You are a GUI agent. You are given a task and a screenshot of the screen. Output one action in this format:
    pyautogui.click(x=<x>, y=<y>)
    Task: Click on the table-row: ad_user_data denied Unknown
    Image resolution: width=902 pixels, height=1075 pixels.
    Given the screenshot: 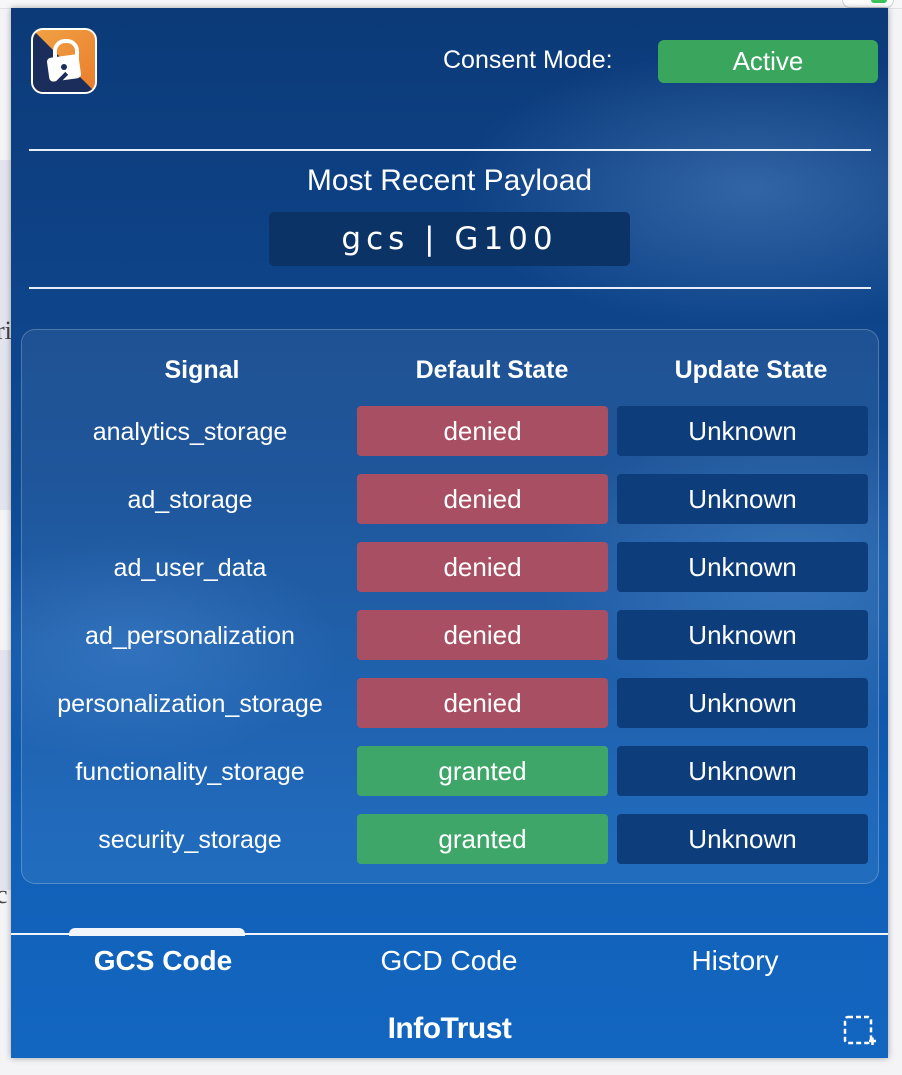 What is the action you would take?
    pyautogui.click(x=450, y=568)
    